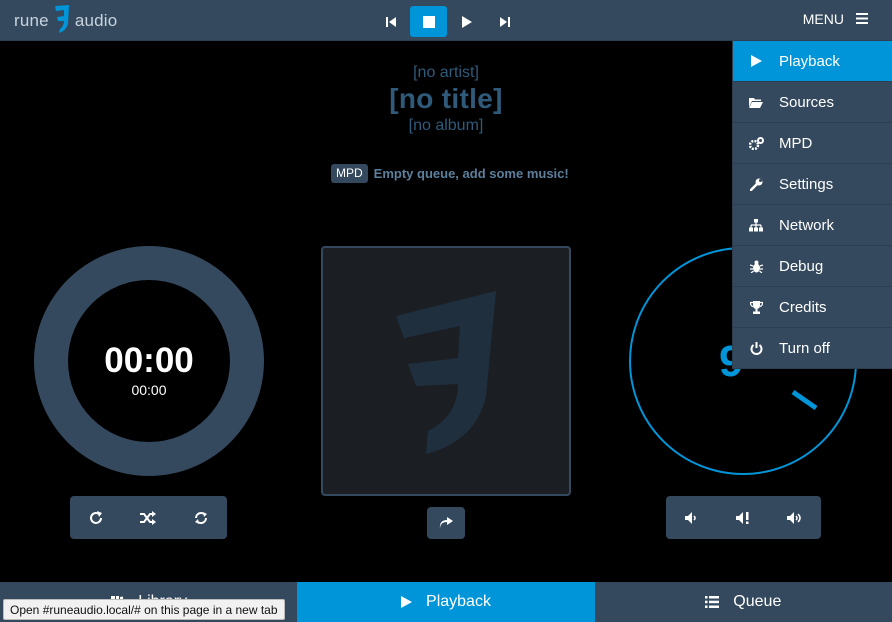 The width and height of the screenshot is (892, 622). I want to click on cogs-icon, so click(756, 143).